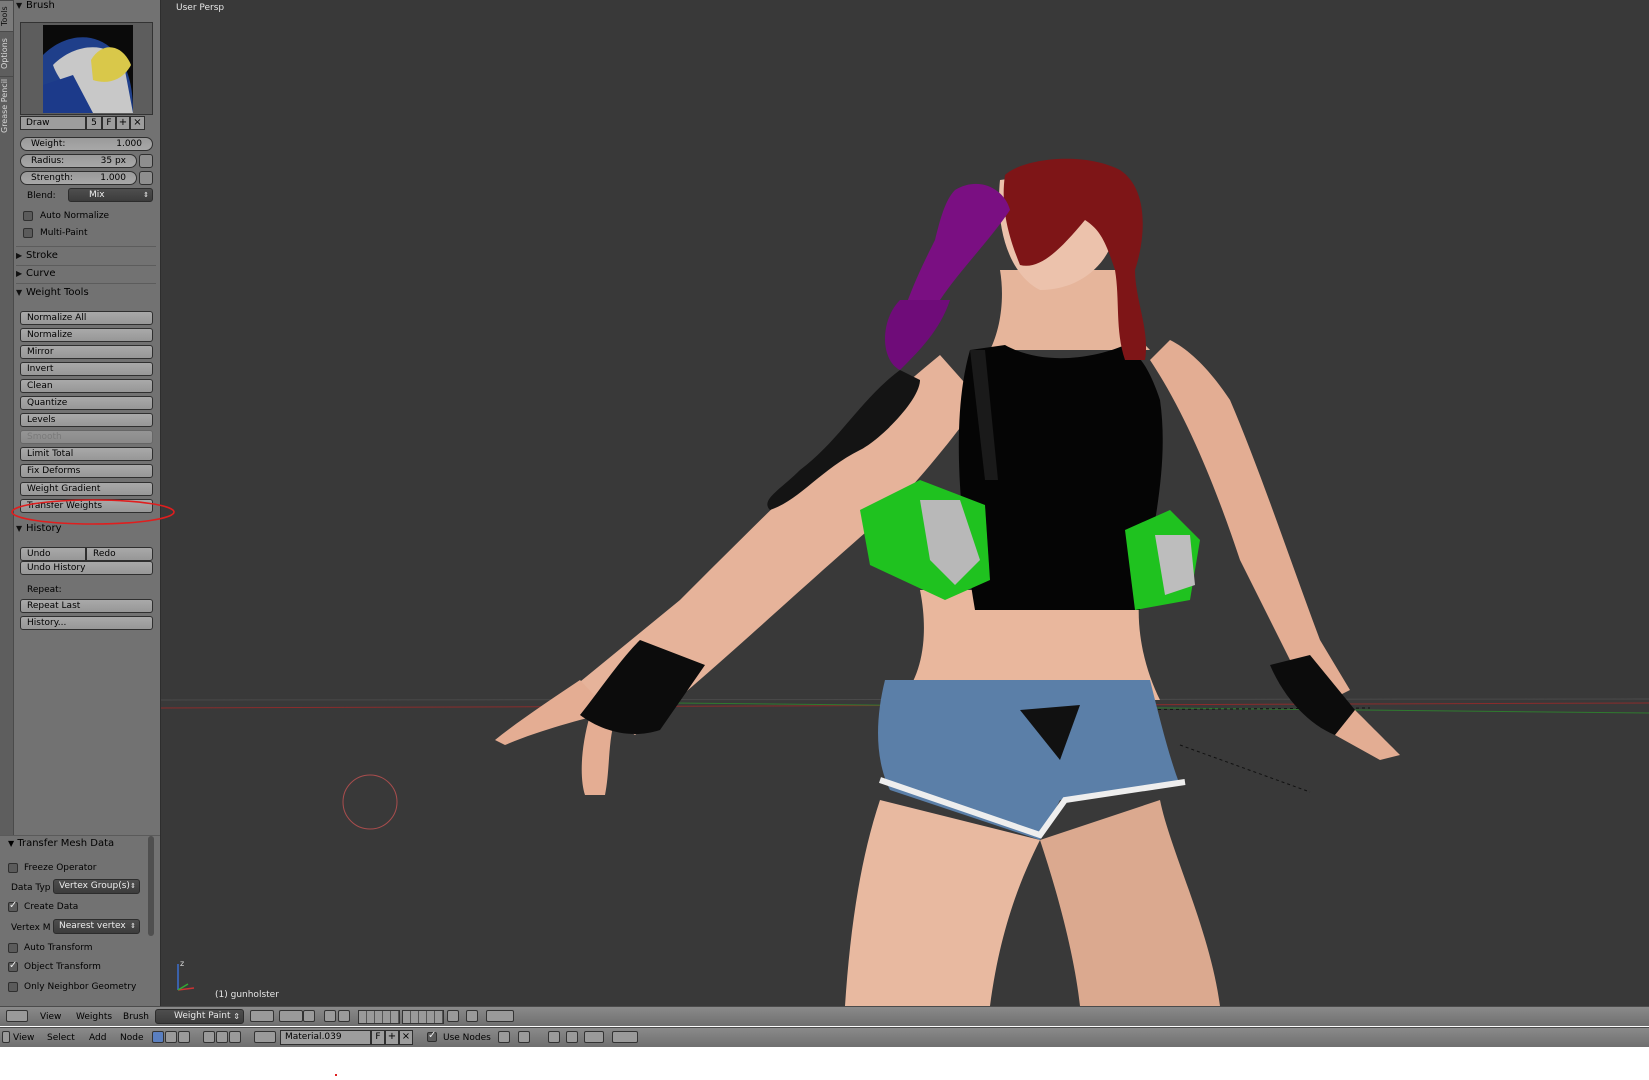 Image resolution: width=1649 pixels, height=1080 pixels. Describe the element at coordinates (572, 1037) in the screenshot. I see `snap-element-icon` at that location.